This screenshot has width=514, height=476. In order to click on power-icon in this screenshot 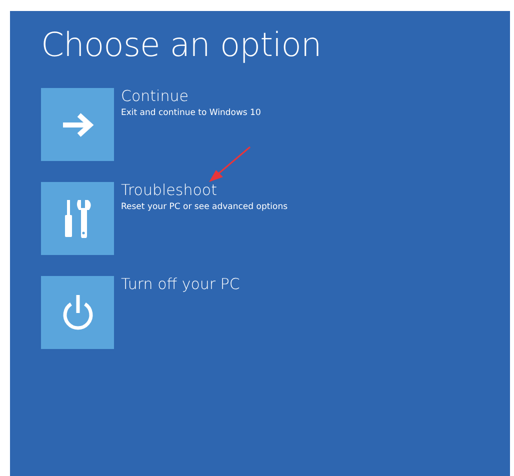, I will do `click(77, 313)`.